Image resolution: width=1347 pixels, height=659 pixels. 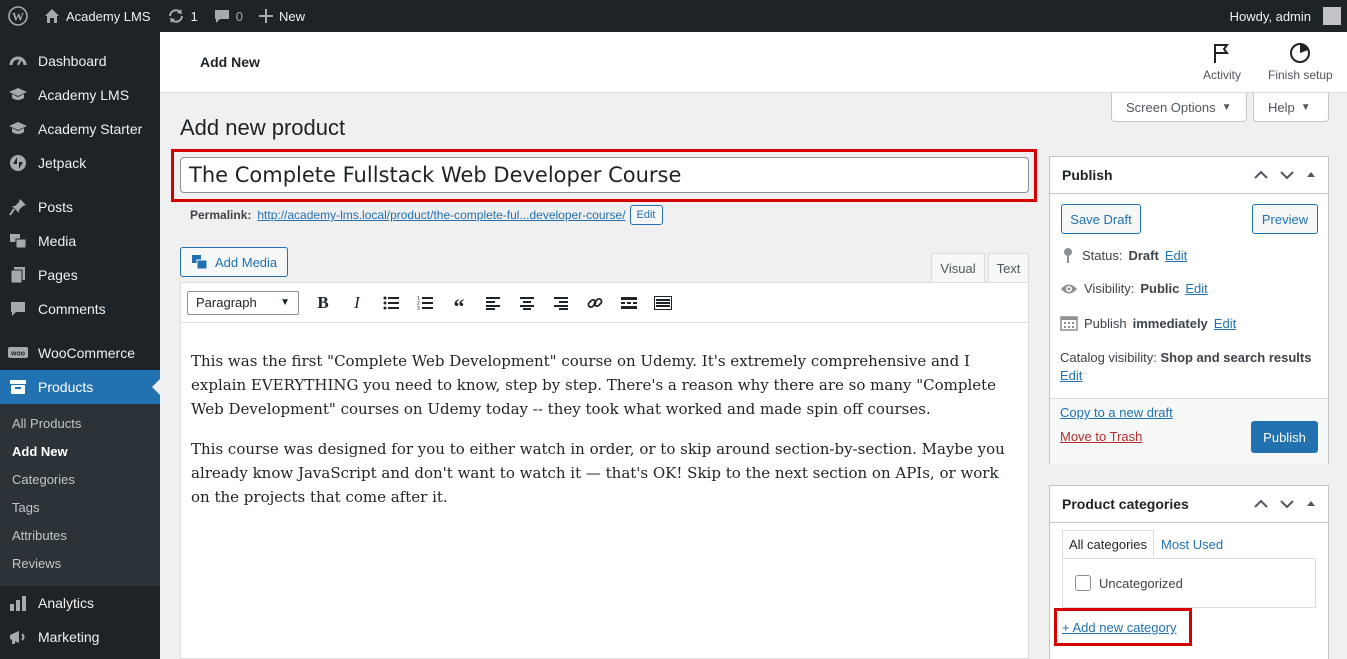 I want to click on move-to-trash-link: Move to Trash, so click(x=1101, y=436).